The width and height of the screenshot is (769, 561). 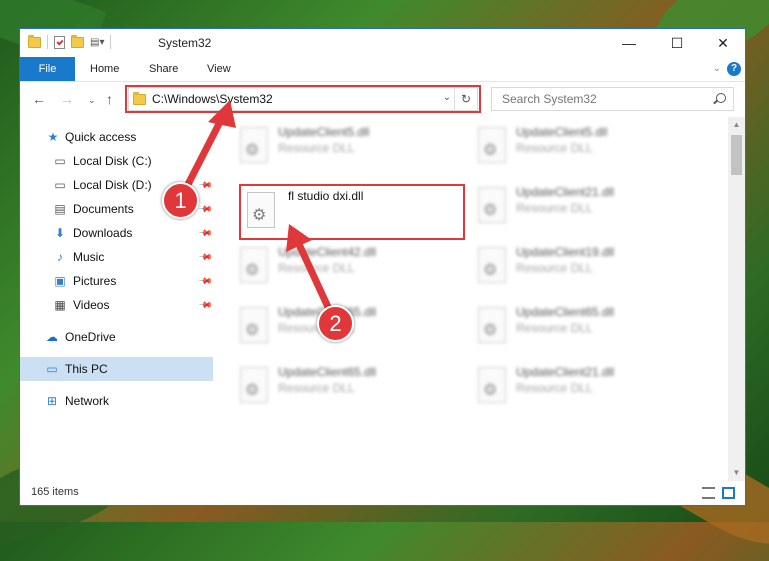 What do you see at coordinates (382, 43) in the screenshot?
I see `title-bar: ▤▾ System32 — ☐ ✕` at bounding box center [382, 43].